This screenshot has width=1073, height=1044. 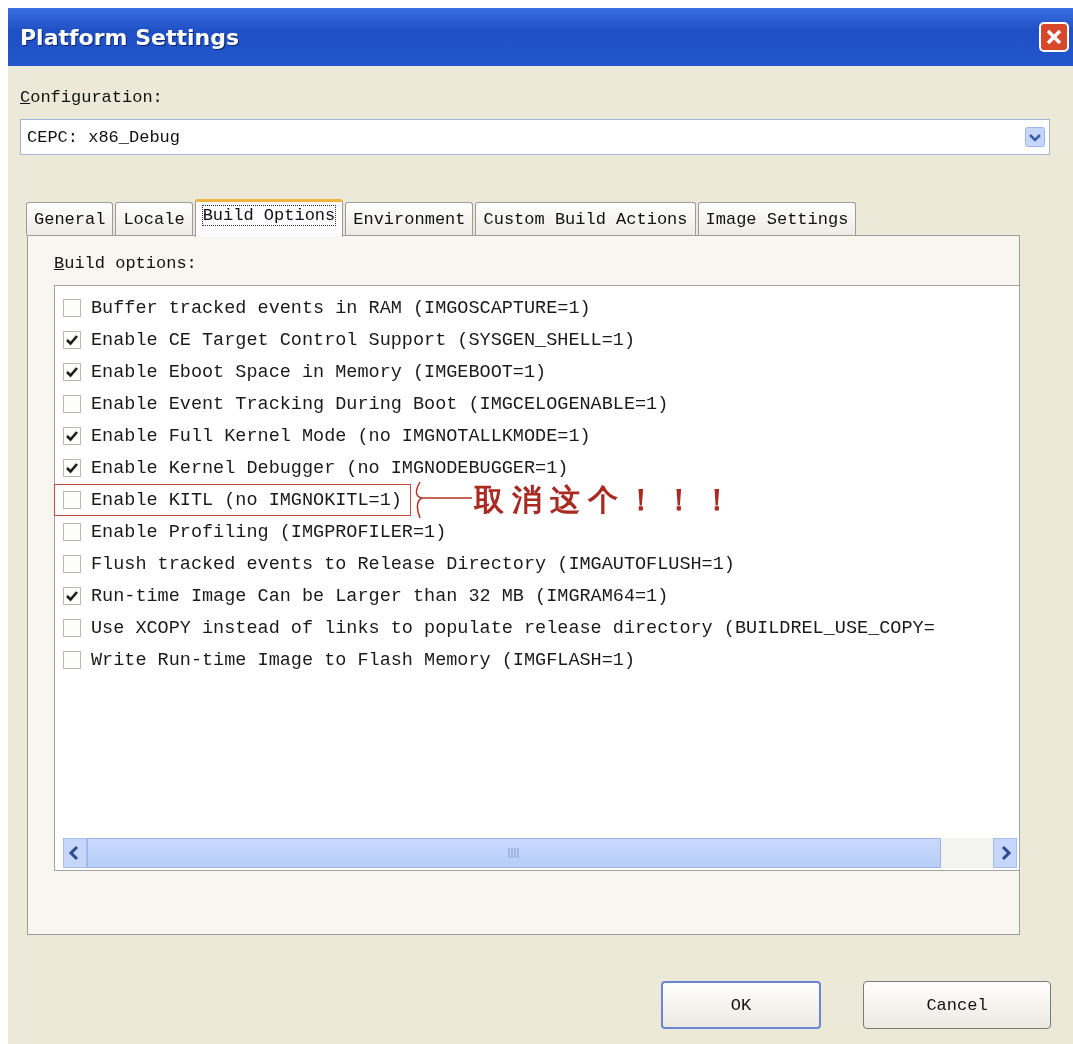 I want to click on grip-icon, so click(x=514, y=853).